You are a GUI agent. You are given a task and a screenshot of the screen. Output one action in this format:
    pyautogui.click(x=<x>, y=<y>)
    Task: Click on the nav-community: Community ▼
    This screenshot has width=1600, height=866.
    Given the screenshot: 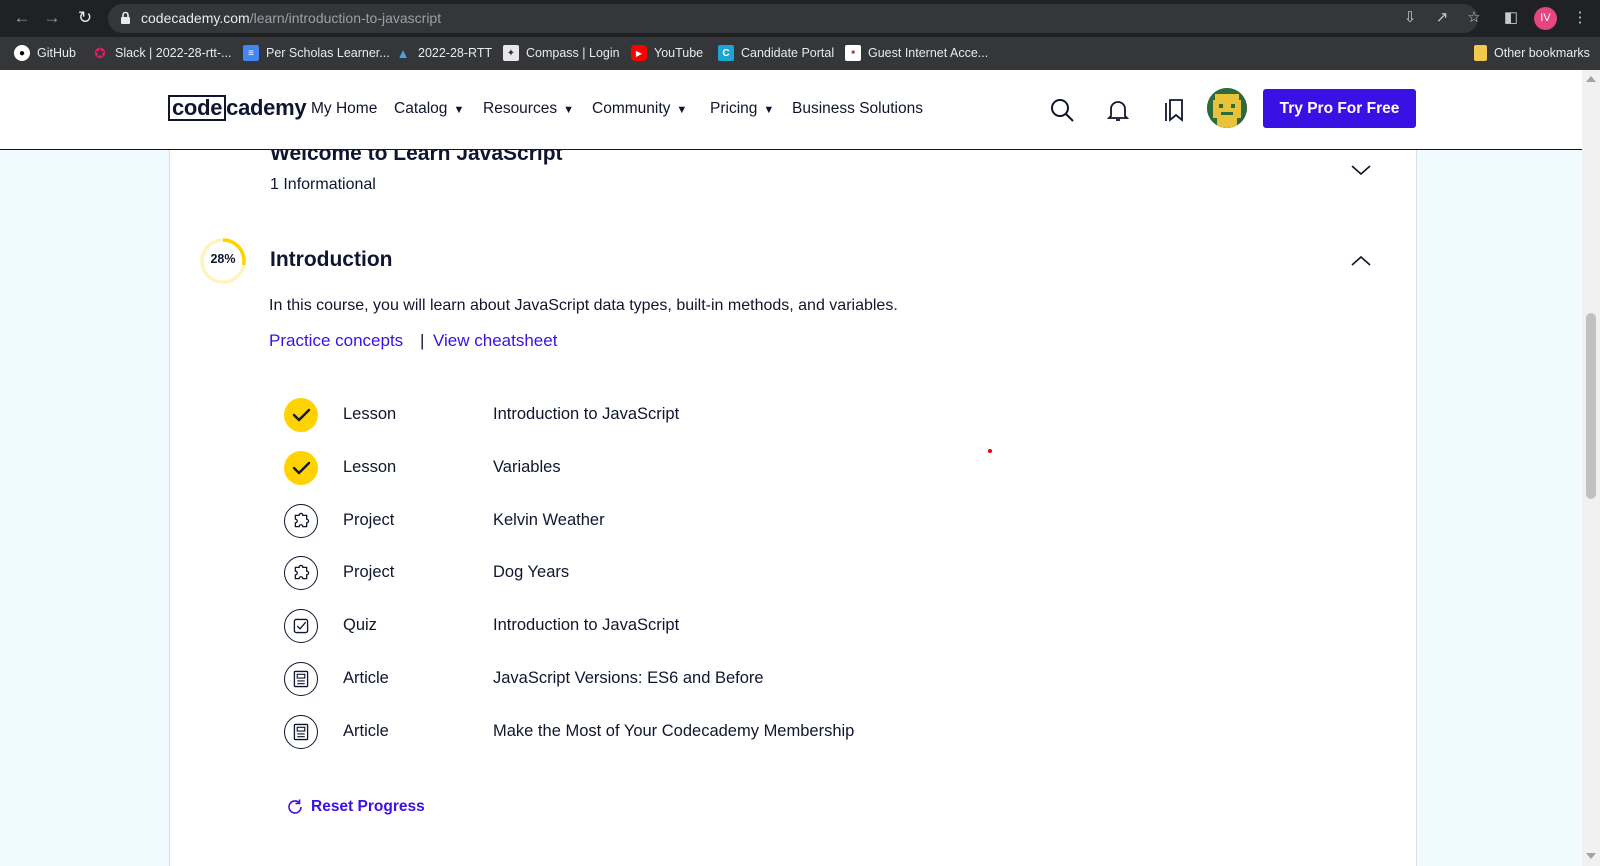 What is the action you would take?
    pyautogui.click(x=639, y=109)
    